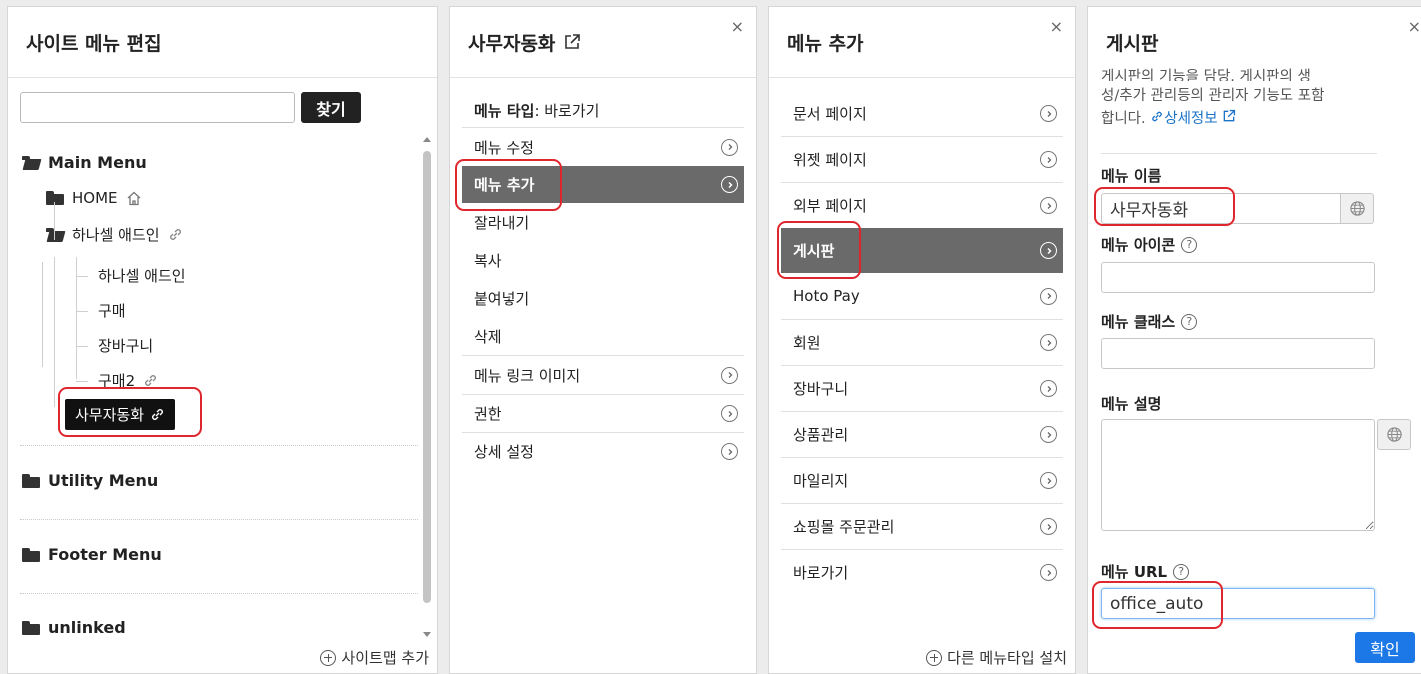 The image size is (1421, 674). I want to click on desc-line-3-text: 합니다., so click(1123, 119).